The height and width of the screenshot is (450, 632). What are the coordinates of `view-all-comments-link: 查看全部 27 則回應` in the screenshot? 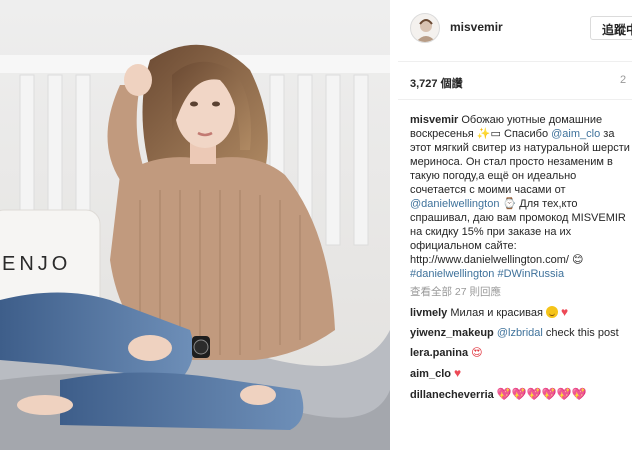 It's located at (521, 292).